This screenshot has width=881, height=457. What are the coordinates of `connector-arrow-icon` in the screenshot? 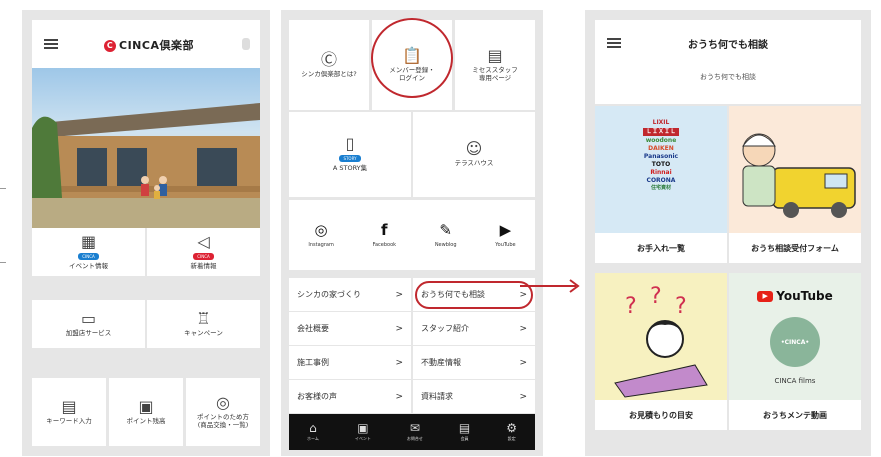 It's located at (550, 286).